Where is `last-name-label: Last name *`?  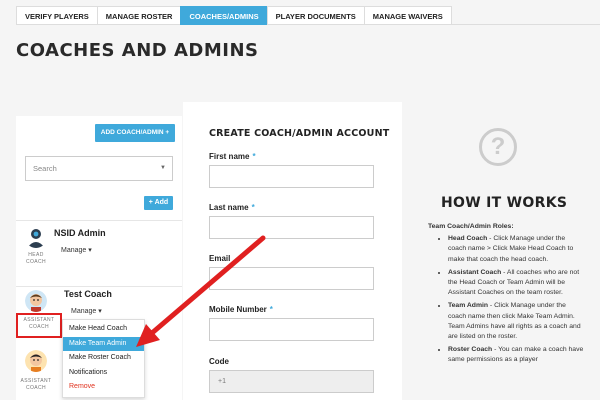
last-name-label: Last name * is located at coordinates (232, 207).